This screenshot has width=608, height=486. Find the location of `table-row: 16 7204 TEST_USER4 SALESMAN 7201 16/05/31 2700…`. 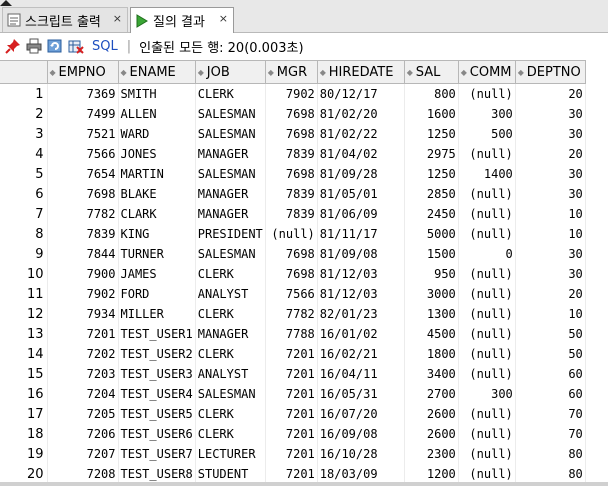

table-row: 16 7204 TEST_USER4 SALESMAN 7201 16/05/31 2700… is located at coordinates (293, 394).